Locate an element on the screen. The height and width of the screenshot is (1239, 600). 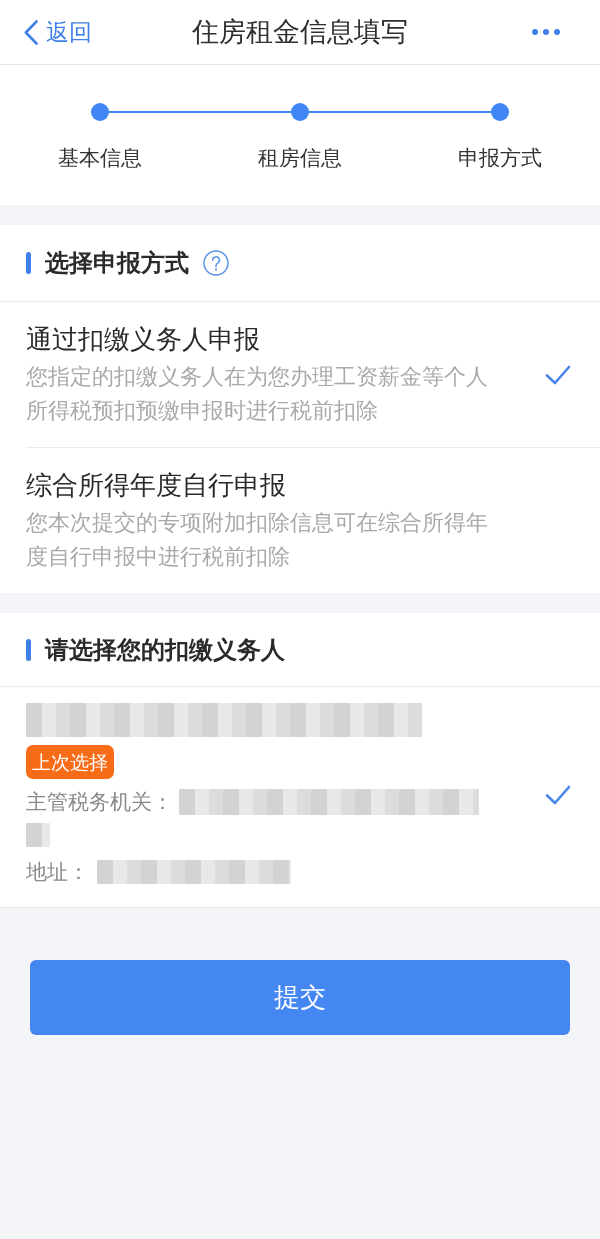
option-description: 您本次提交的专项附加扣除信息可在综合所得年度自行申报中进行税前扣除 is located at coordinates (257, 540).